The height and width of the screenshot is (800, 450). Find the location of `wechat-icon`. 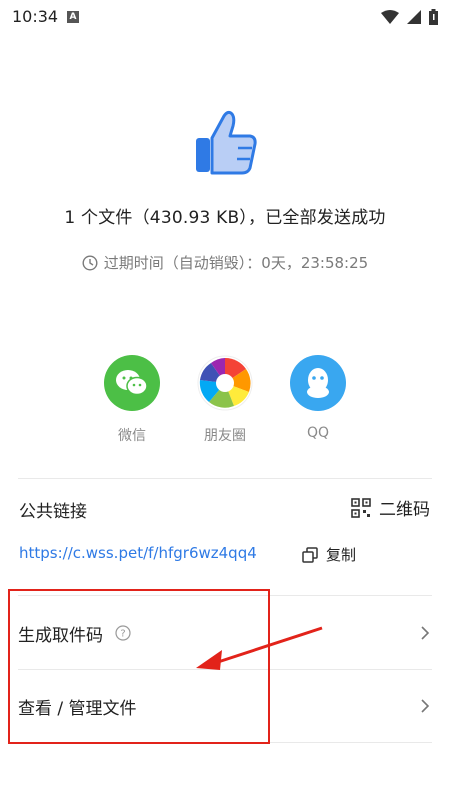

wechat-icon is located at coordinates (132, 383).